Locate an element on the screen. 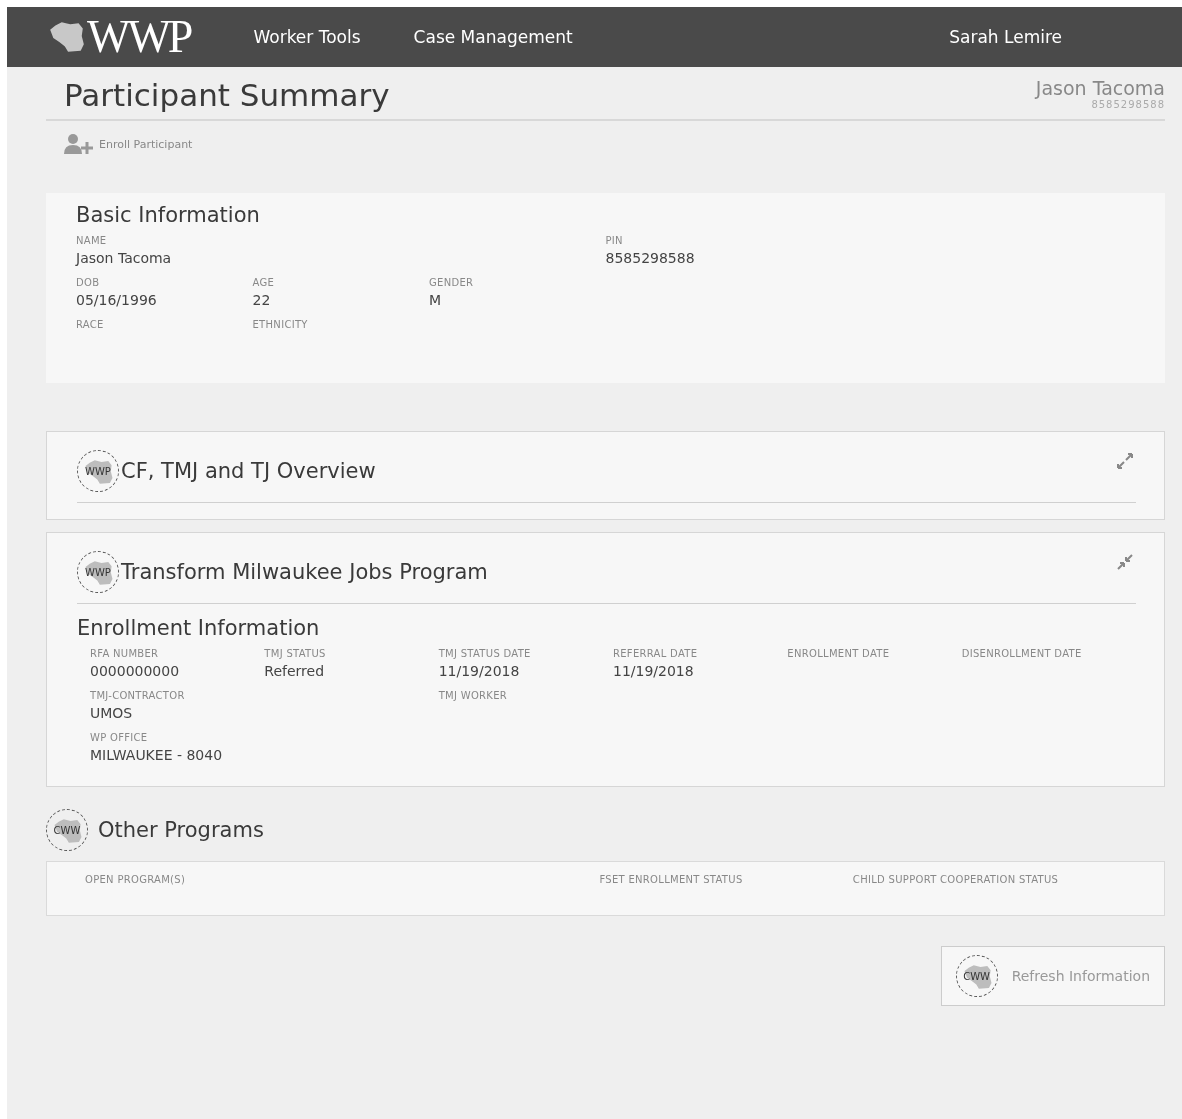  field-label: REFERRAL DATE is located at coordinates (656, 653).